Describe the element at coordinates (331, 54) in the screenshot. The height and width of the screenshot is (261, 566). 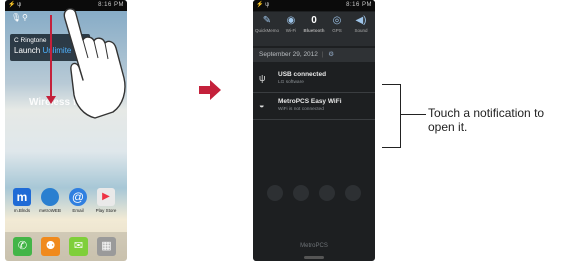
I see `gear-icon: ⚙` at that location.